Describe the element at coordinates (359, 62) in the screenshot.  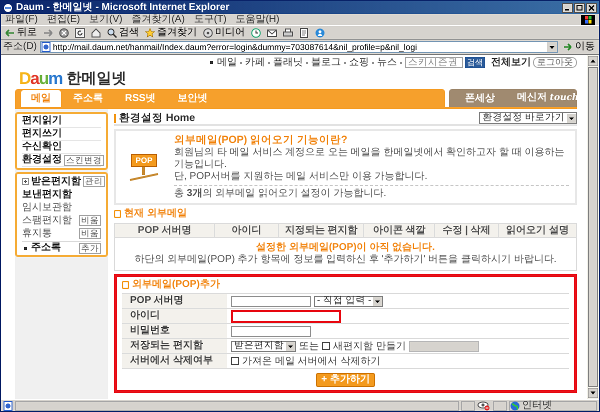
I see `service-link: 쇼핑` at that location.